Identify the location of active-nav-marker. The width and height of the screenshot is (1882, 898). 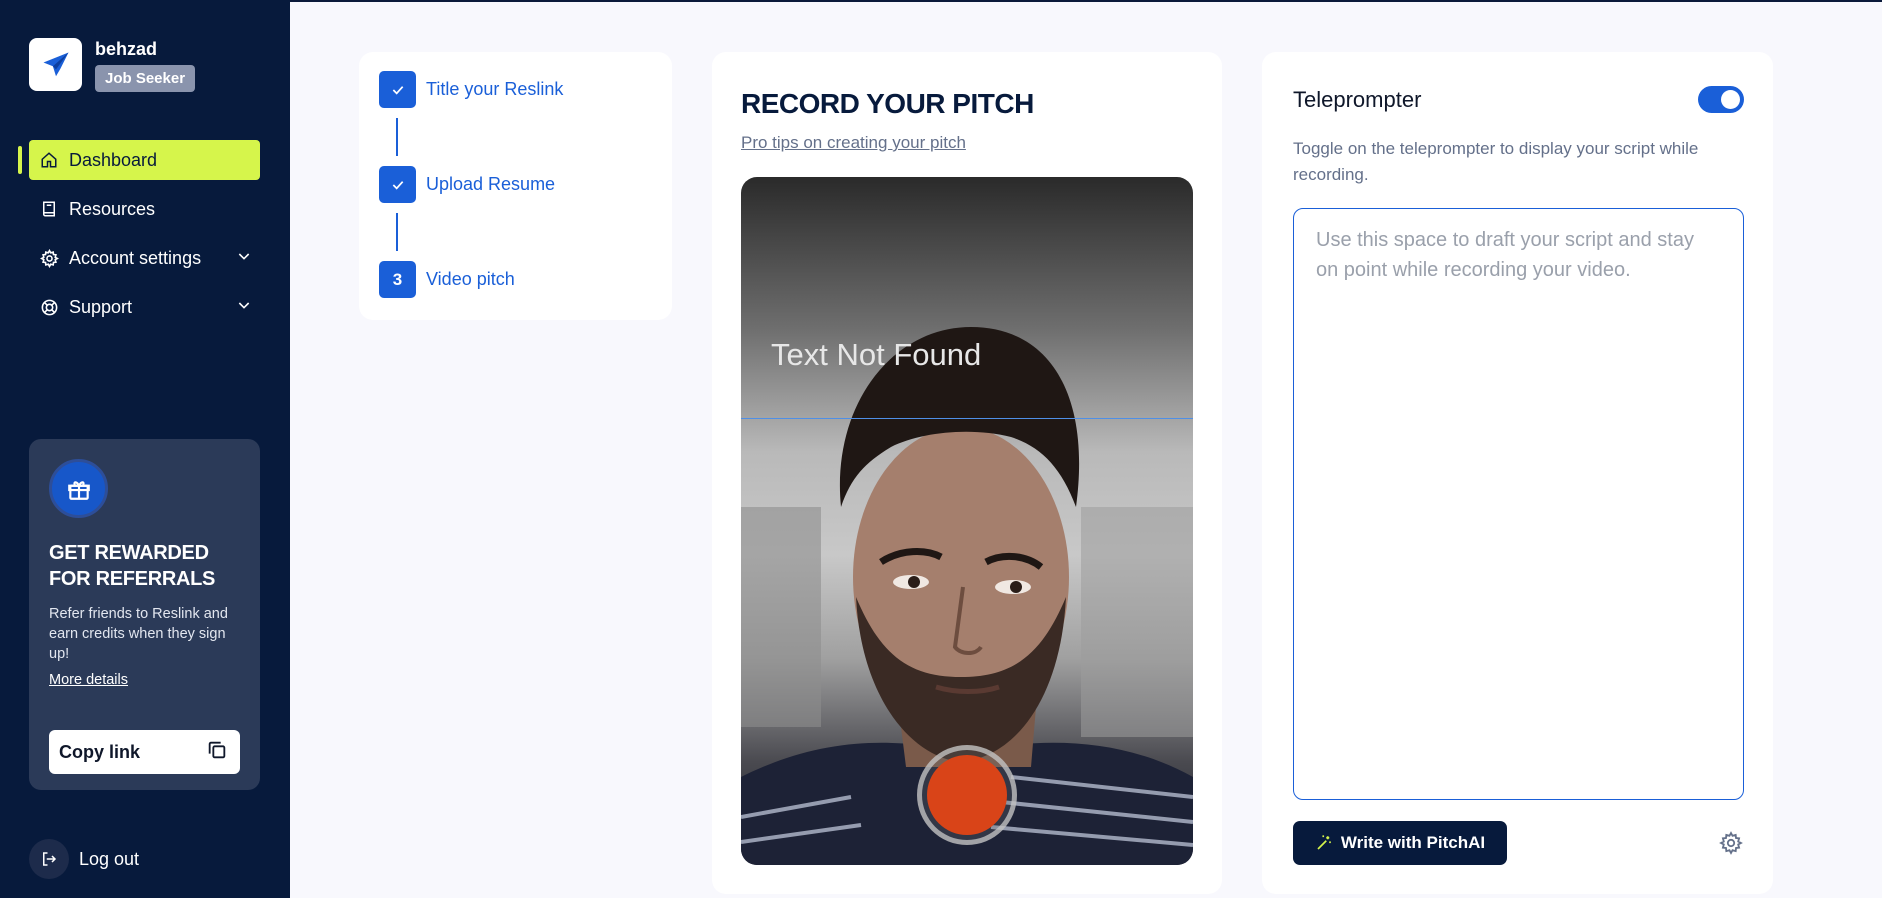
(20, 160).